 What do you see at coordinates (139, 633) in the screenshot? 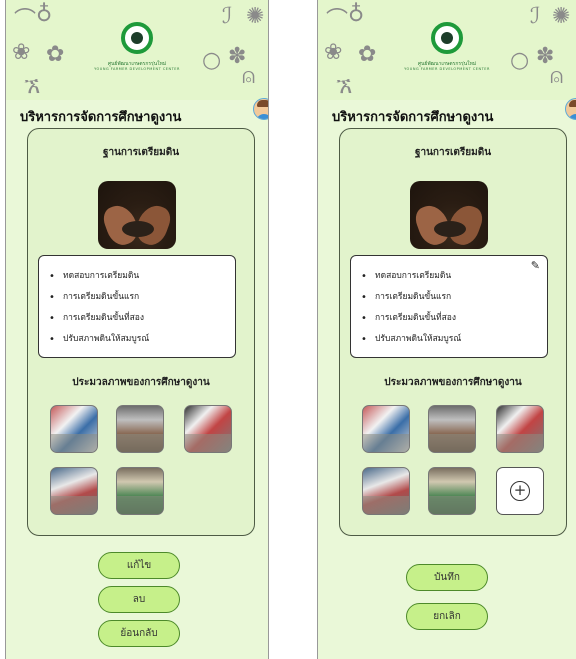
I see `back-button: ย้อนกลับ` at bounding box center [139, 633].